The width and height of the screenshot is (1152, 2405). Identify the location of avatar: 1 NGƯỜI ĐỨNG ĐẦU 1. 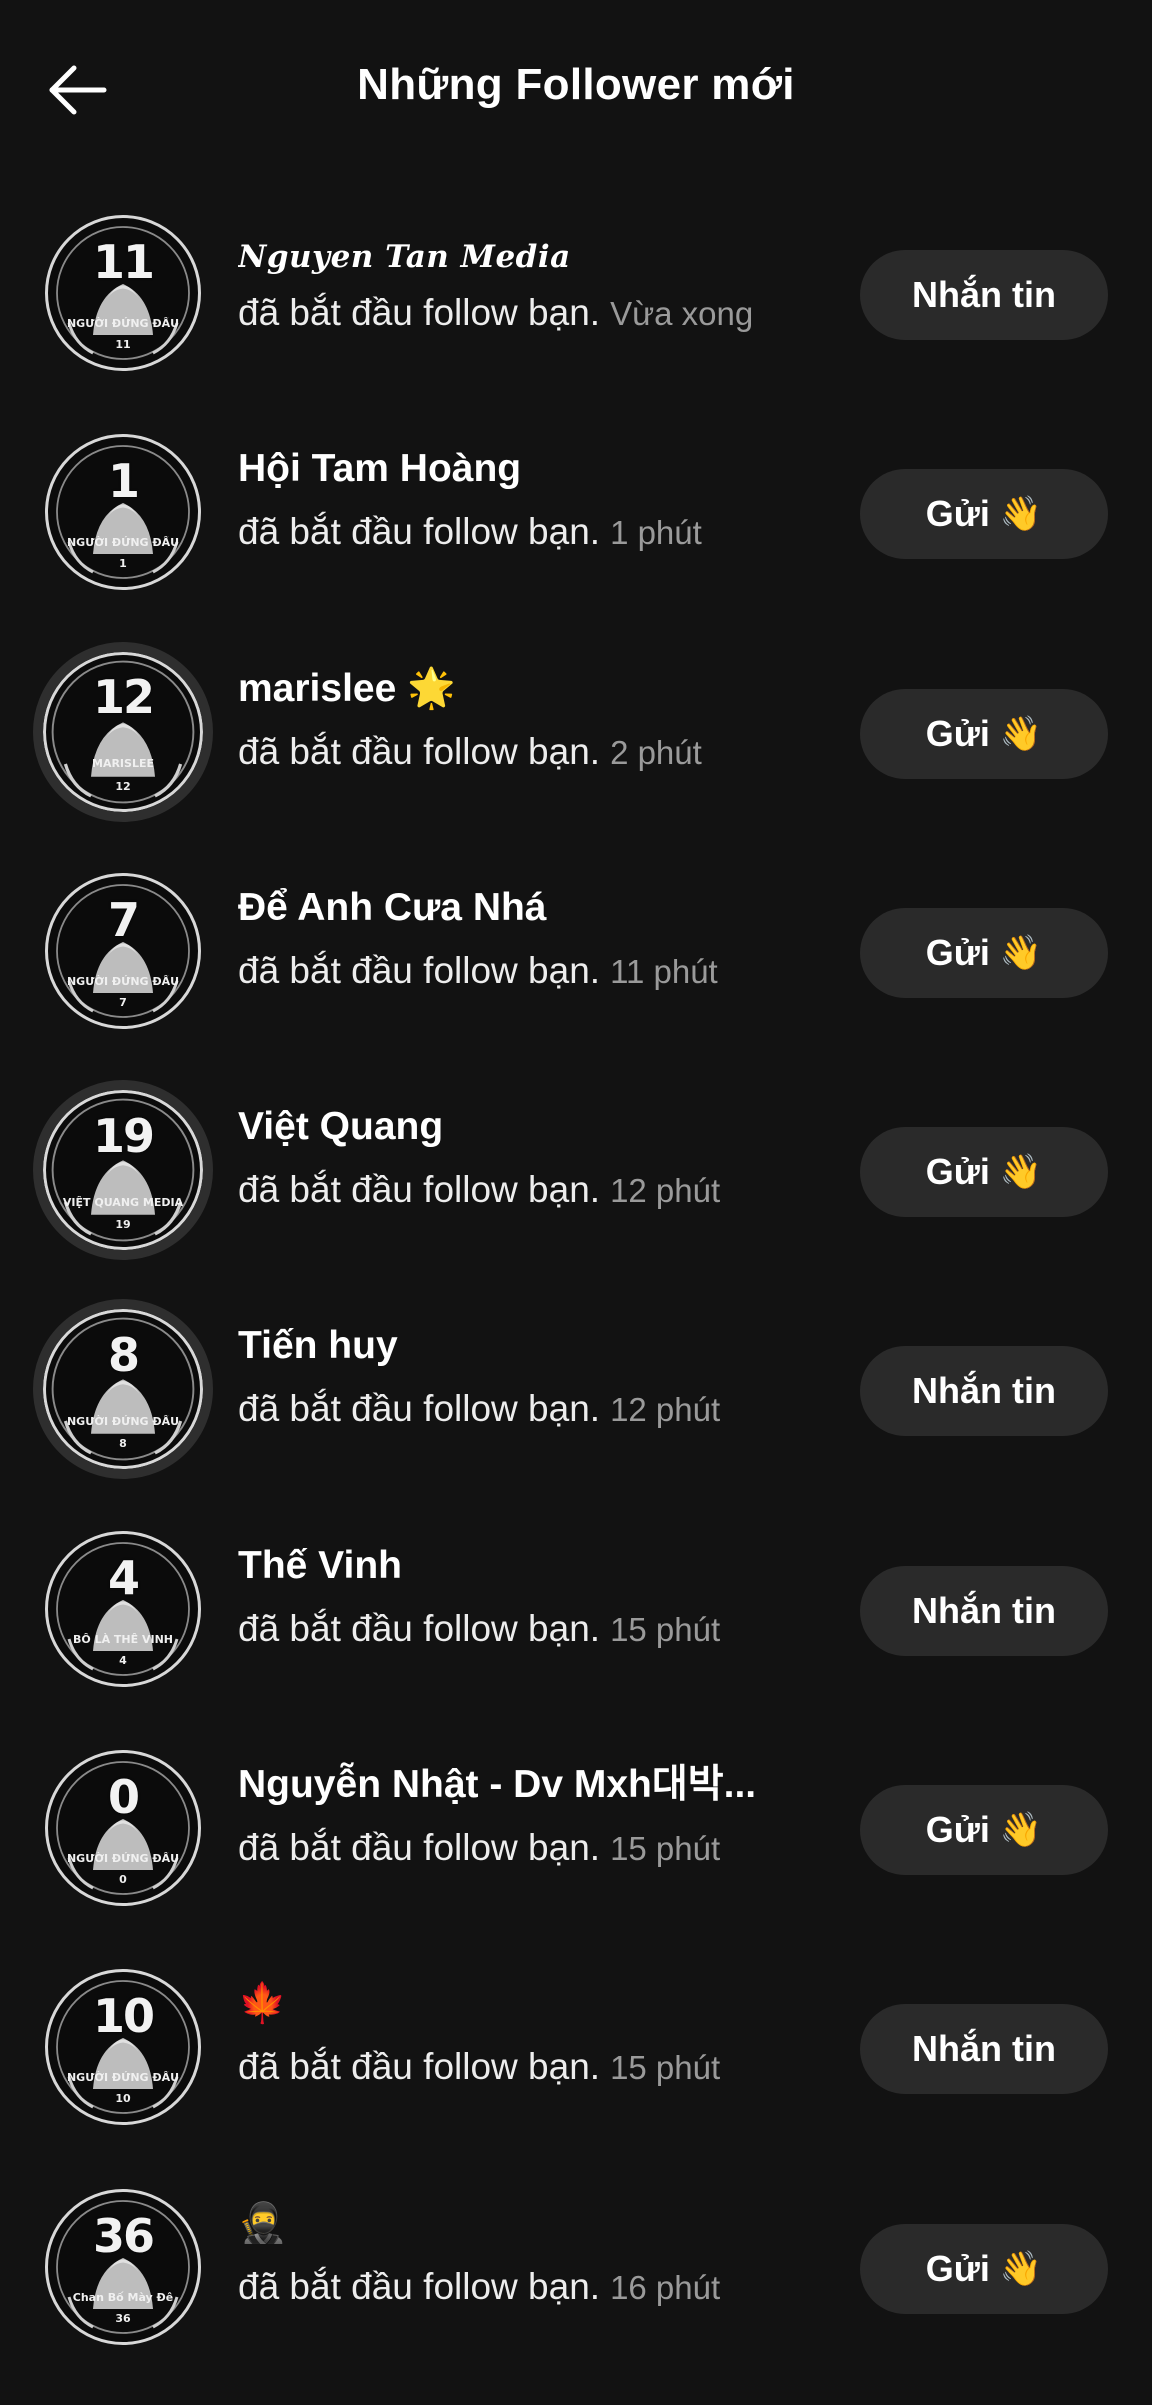
(123, 512).